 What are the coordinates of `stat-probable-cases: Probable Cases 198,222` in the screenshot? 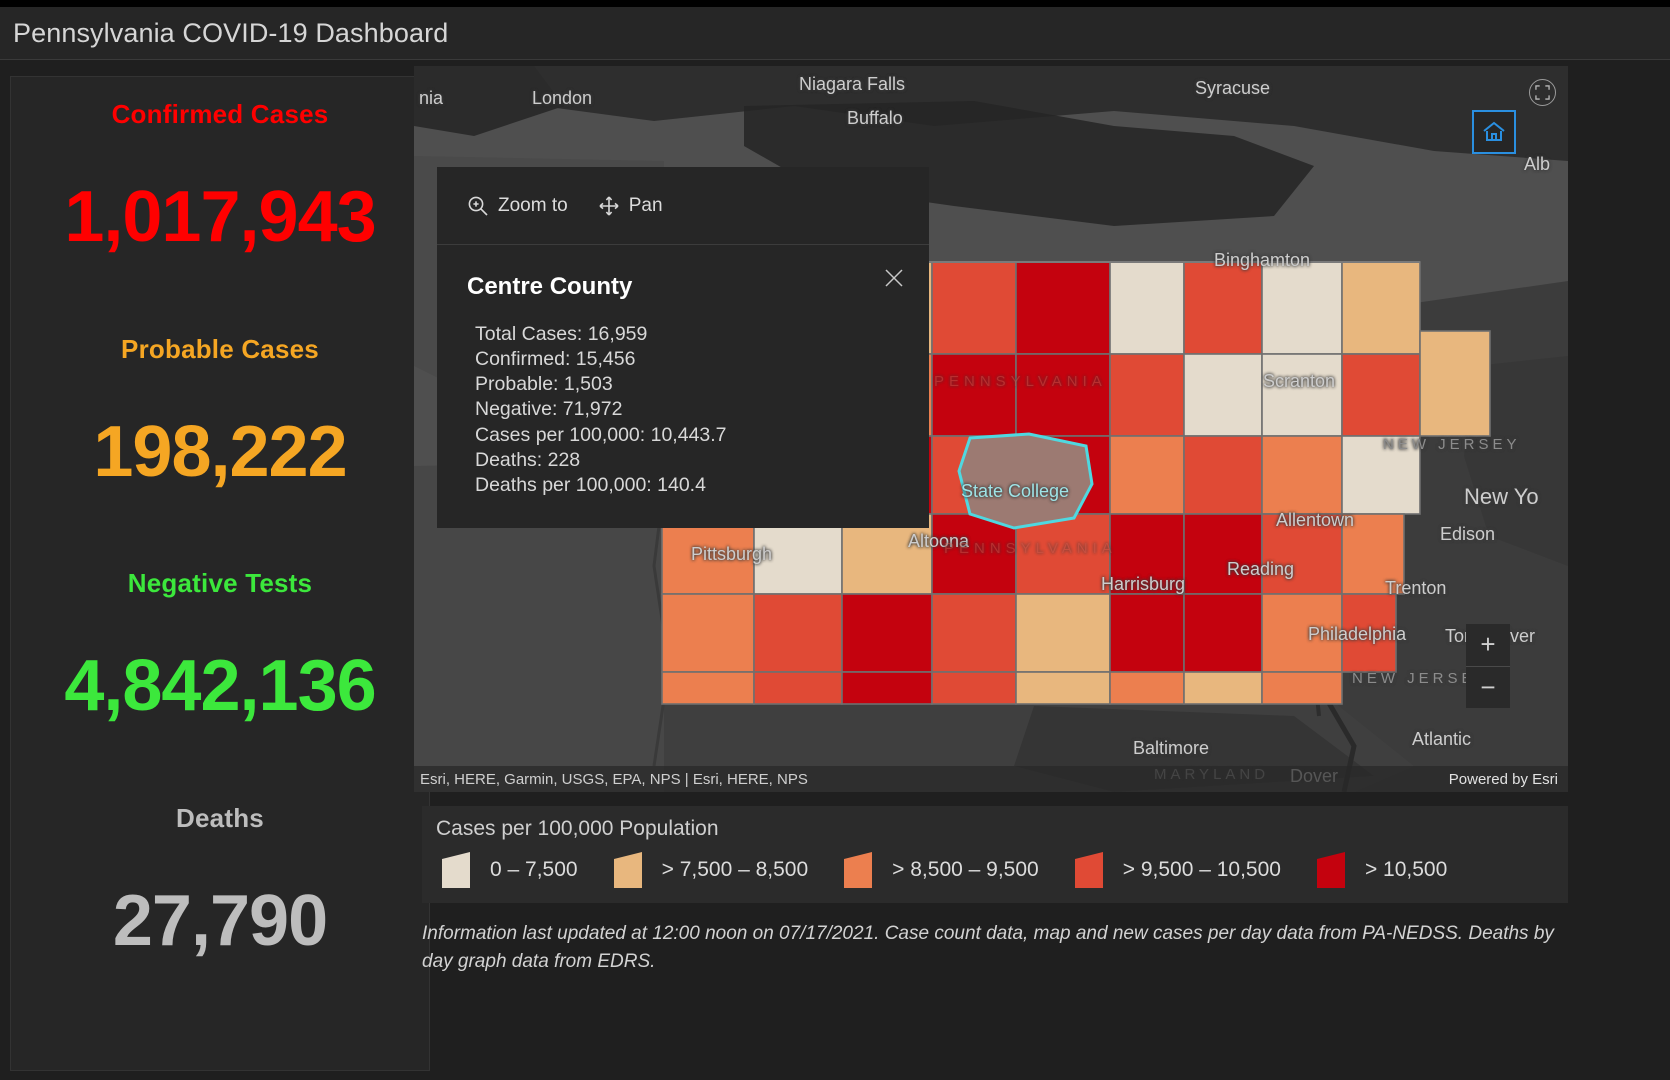 It's located at (220, 412).